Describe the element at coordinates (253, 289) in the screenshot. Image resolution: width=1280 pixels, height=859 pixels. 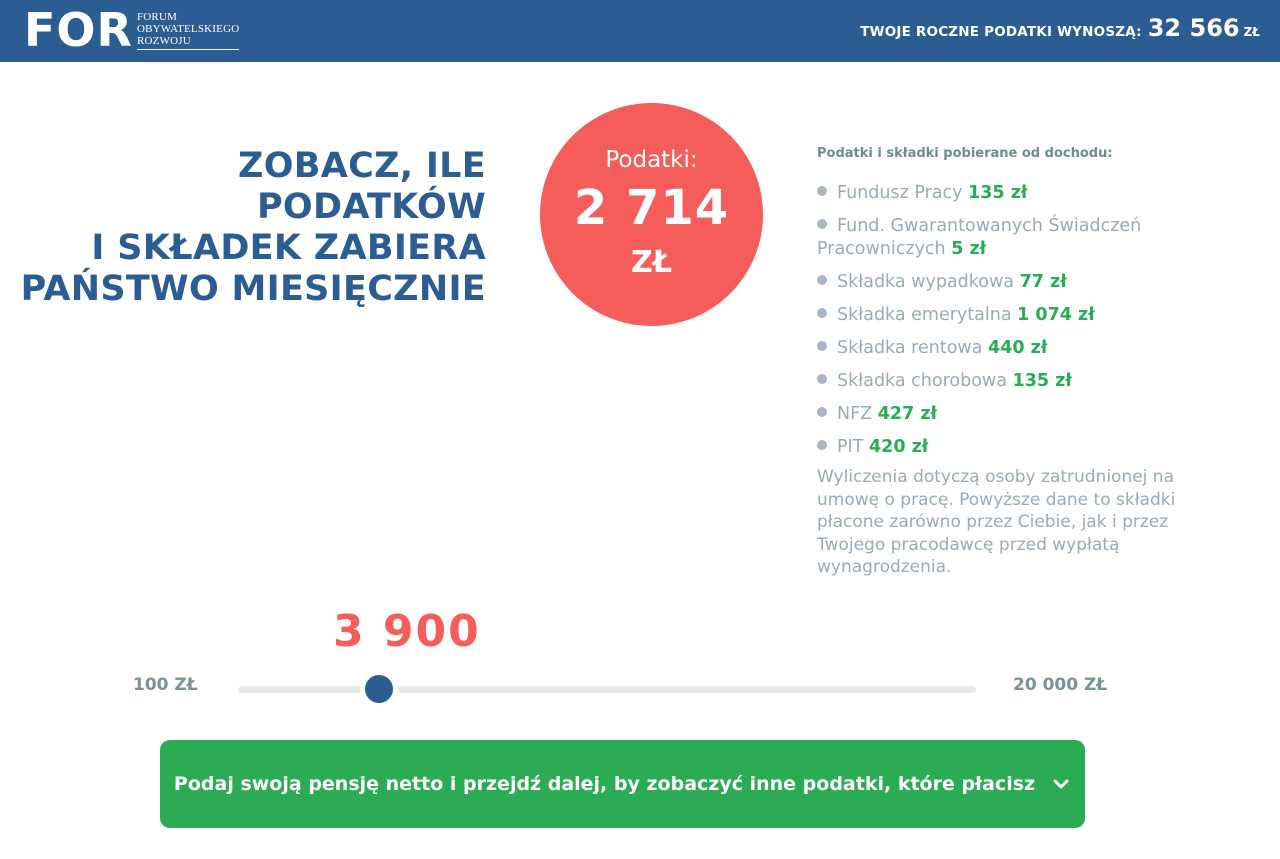
I see `headline-line: PAŃSTWO MIESIĘCZNIE` at that location.